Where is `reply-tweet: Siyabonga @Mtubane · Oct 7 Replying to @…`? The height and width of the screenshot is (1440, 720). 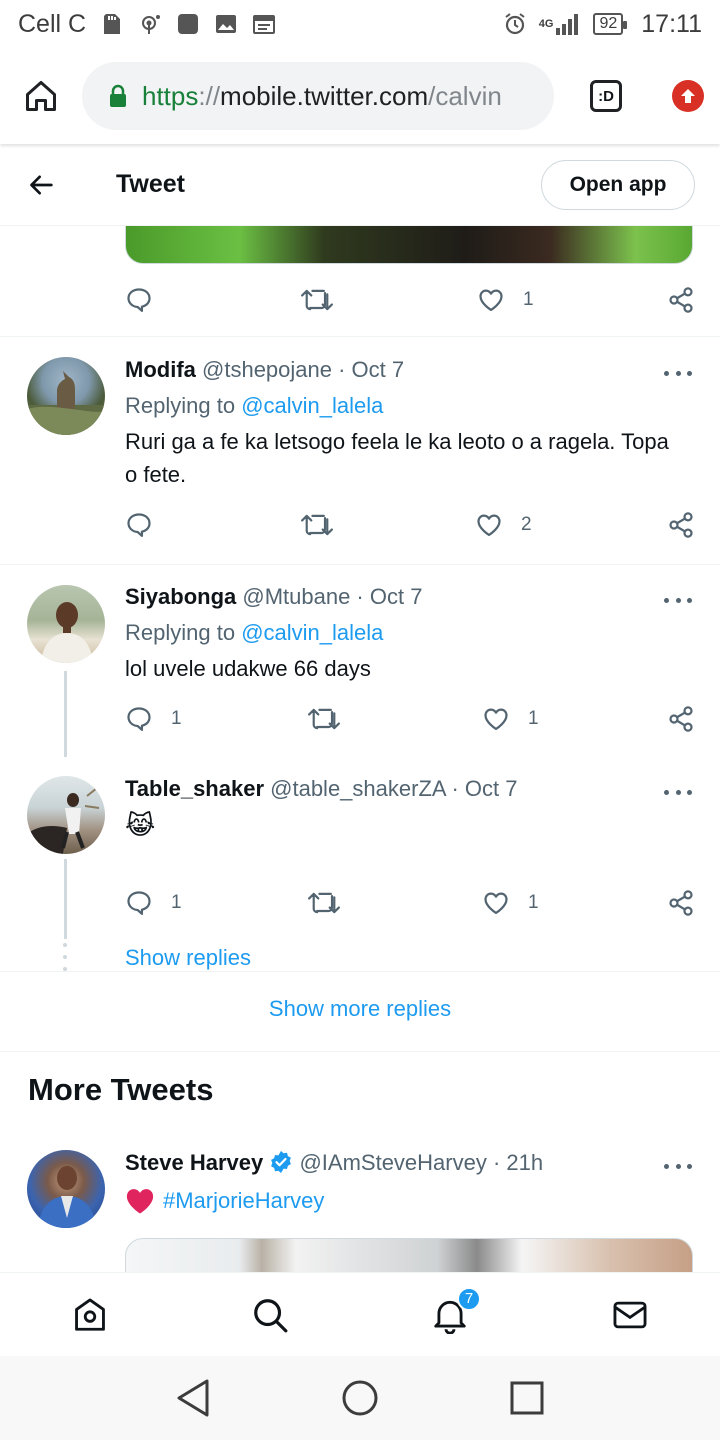 reply-tweet: Siyabonga @Mtubane · Oct 7 Replying to @… is located at coordinates (360, 661).